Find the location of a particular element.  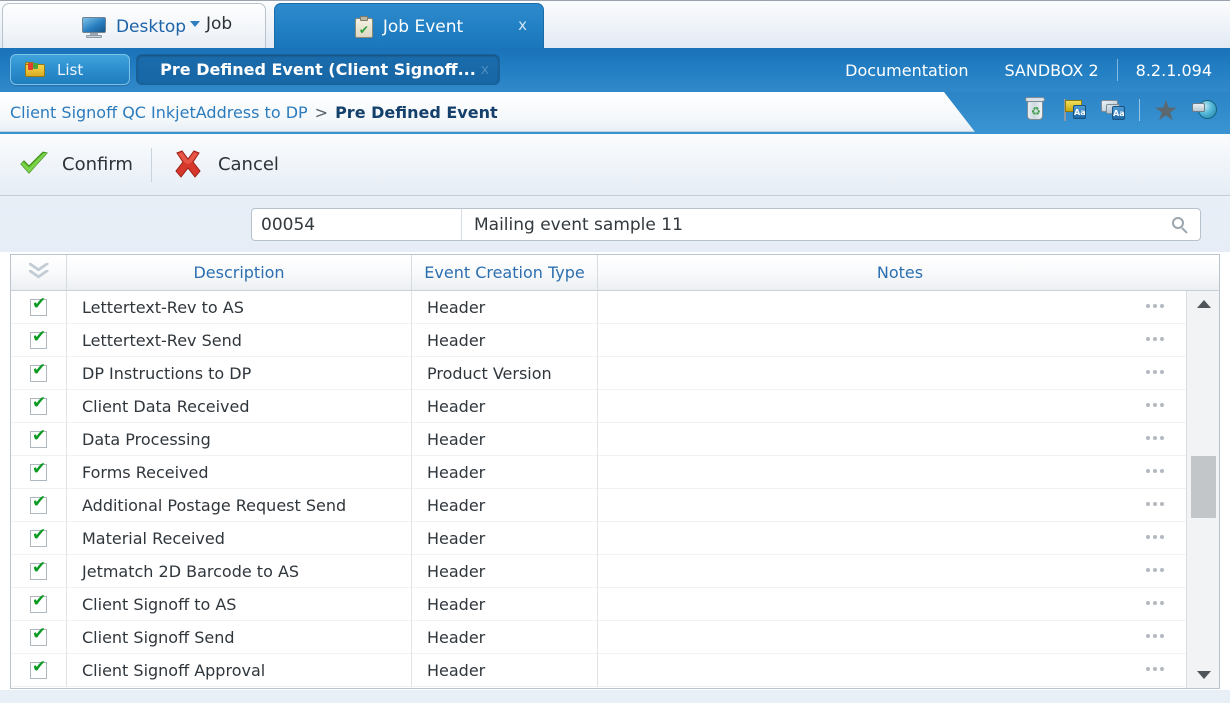

table-row: ✔ Lettertext-Rev Send Header is located at coordinates (599, 340).